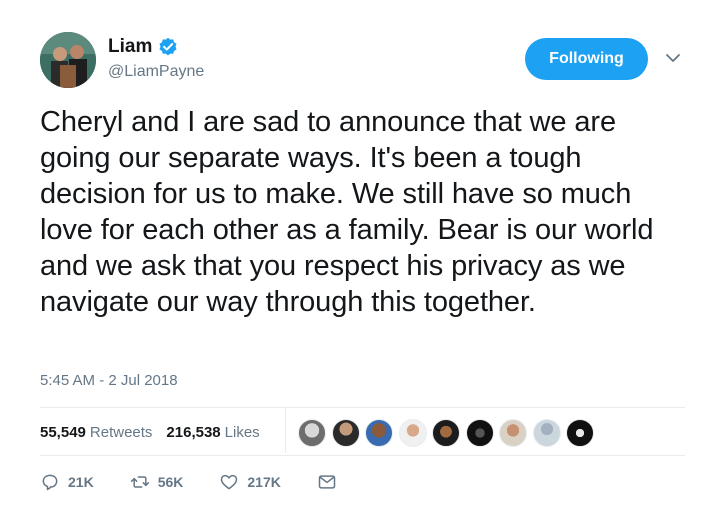 The height and width of the screenshot is (521, 725). I want to click on heart-icon, so click(229, 482).